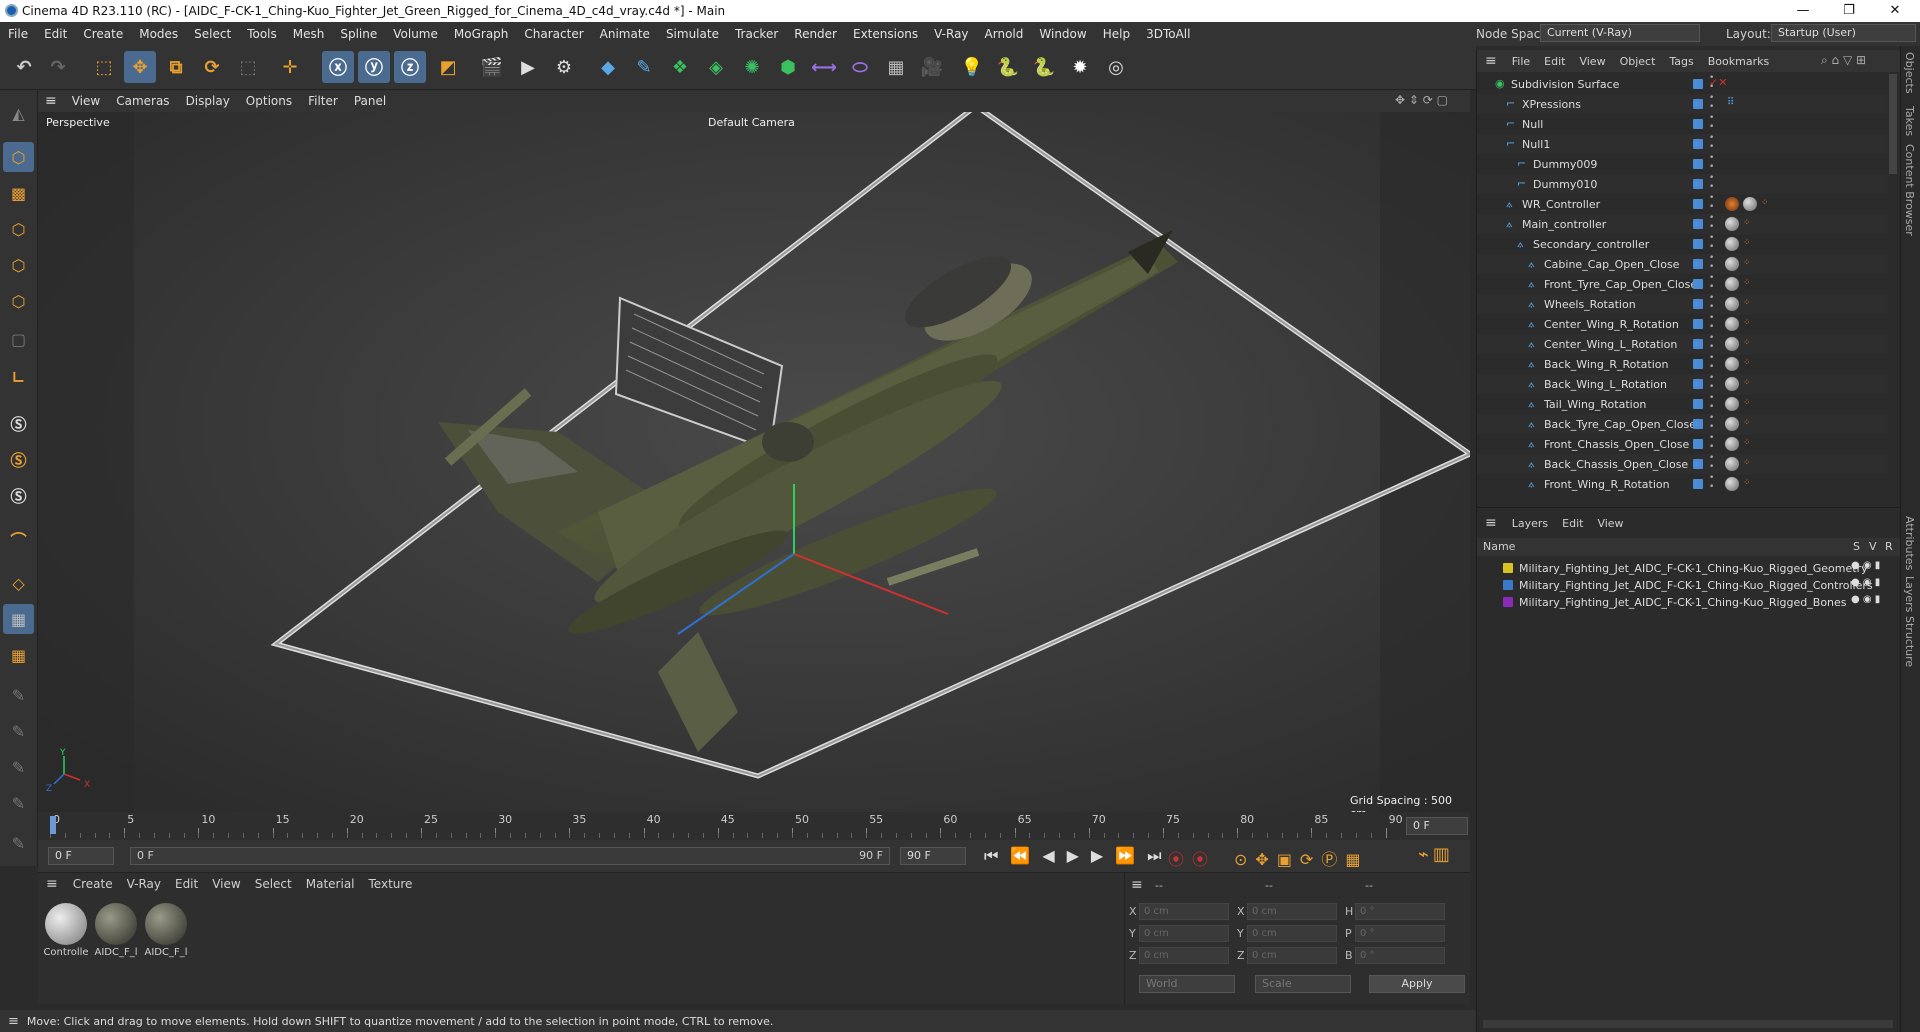 The width and height of the screenshot is (1920, 1032). I want to click on menu-extensions: Extensions, so click(885, 34).